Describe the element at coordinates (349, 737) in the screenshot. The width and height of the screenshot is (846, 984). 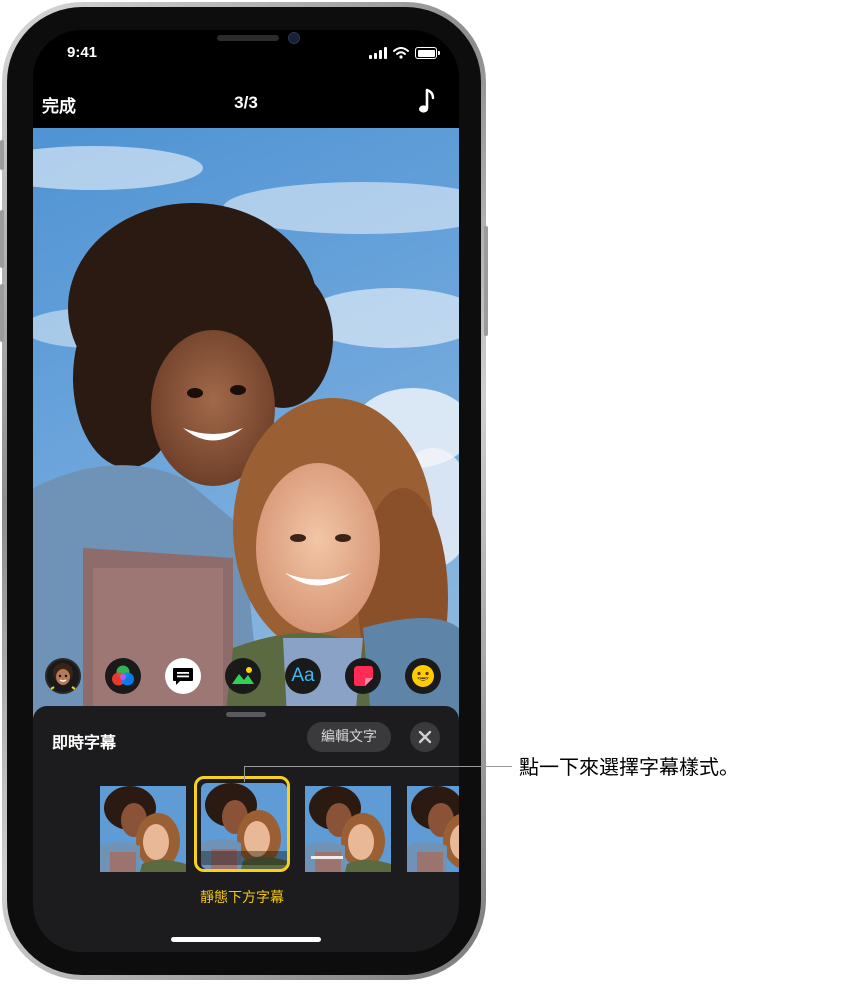
I see `edit-text-button: 編輯文字` at that location.